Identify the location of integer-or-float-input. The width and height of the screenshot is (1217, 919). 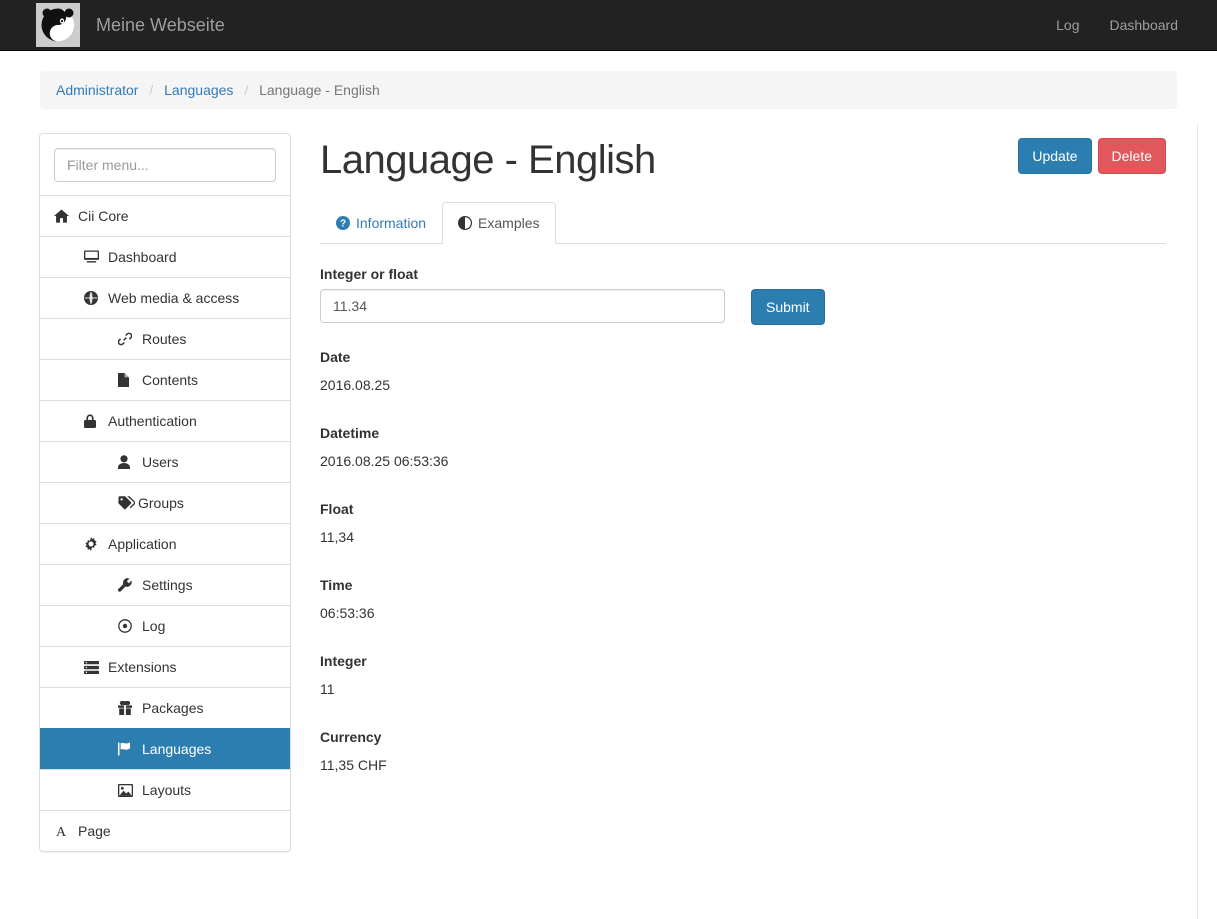
(522, 306).